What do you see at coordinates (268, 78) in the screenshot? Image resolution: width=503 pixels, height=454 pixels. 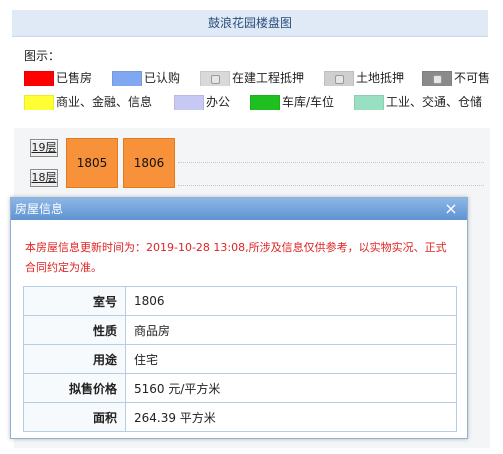 I see `legend-label-construction-mortgage: 在建工程抵押` at bounding box center [268, 78].